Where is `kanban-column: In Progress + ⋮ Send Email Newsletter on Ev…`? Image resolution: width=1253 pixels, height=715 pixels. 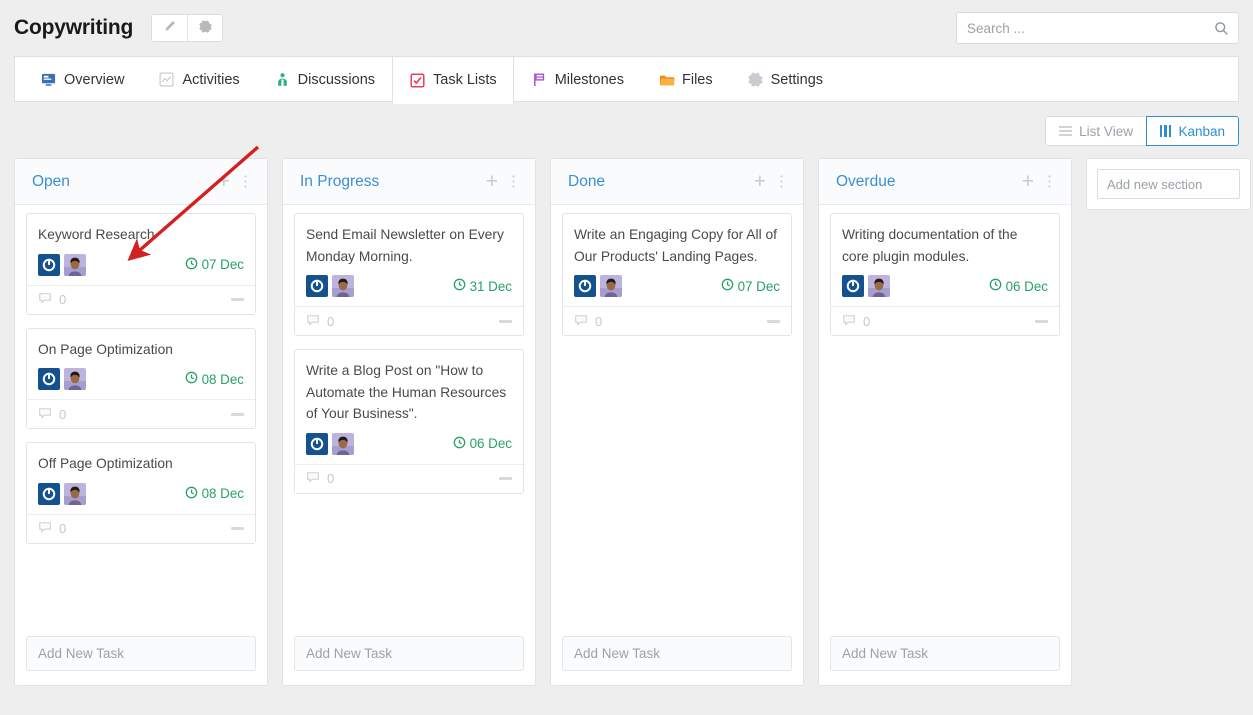 kanban-column: In Progress + ⋮ Send Email Newsletter on Ev… is located at coordinates (409, 422).